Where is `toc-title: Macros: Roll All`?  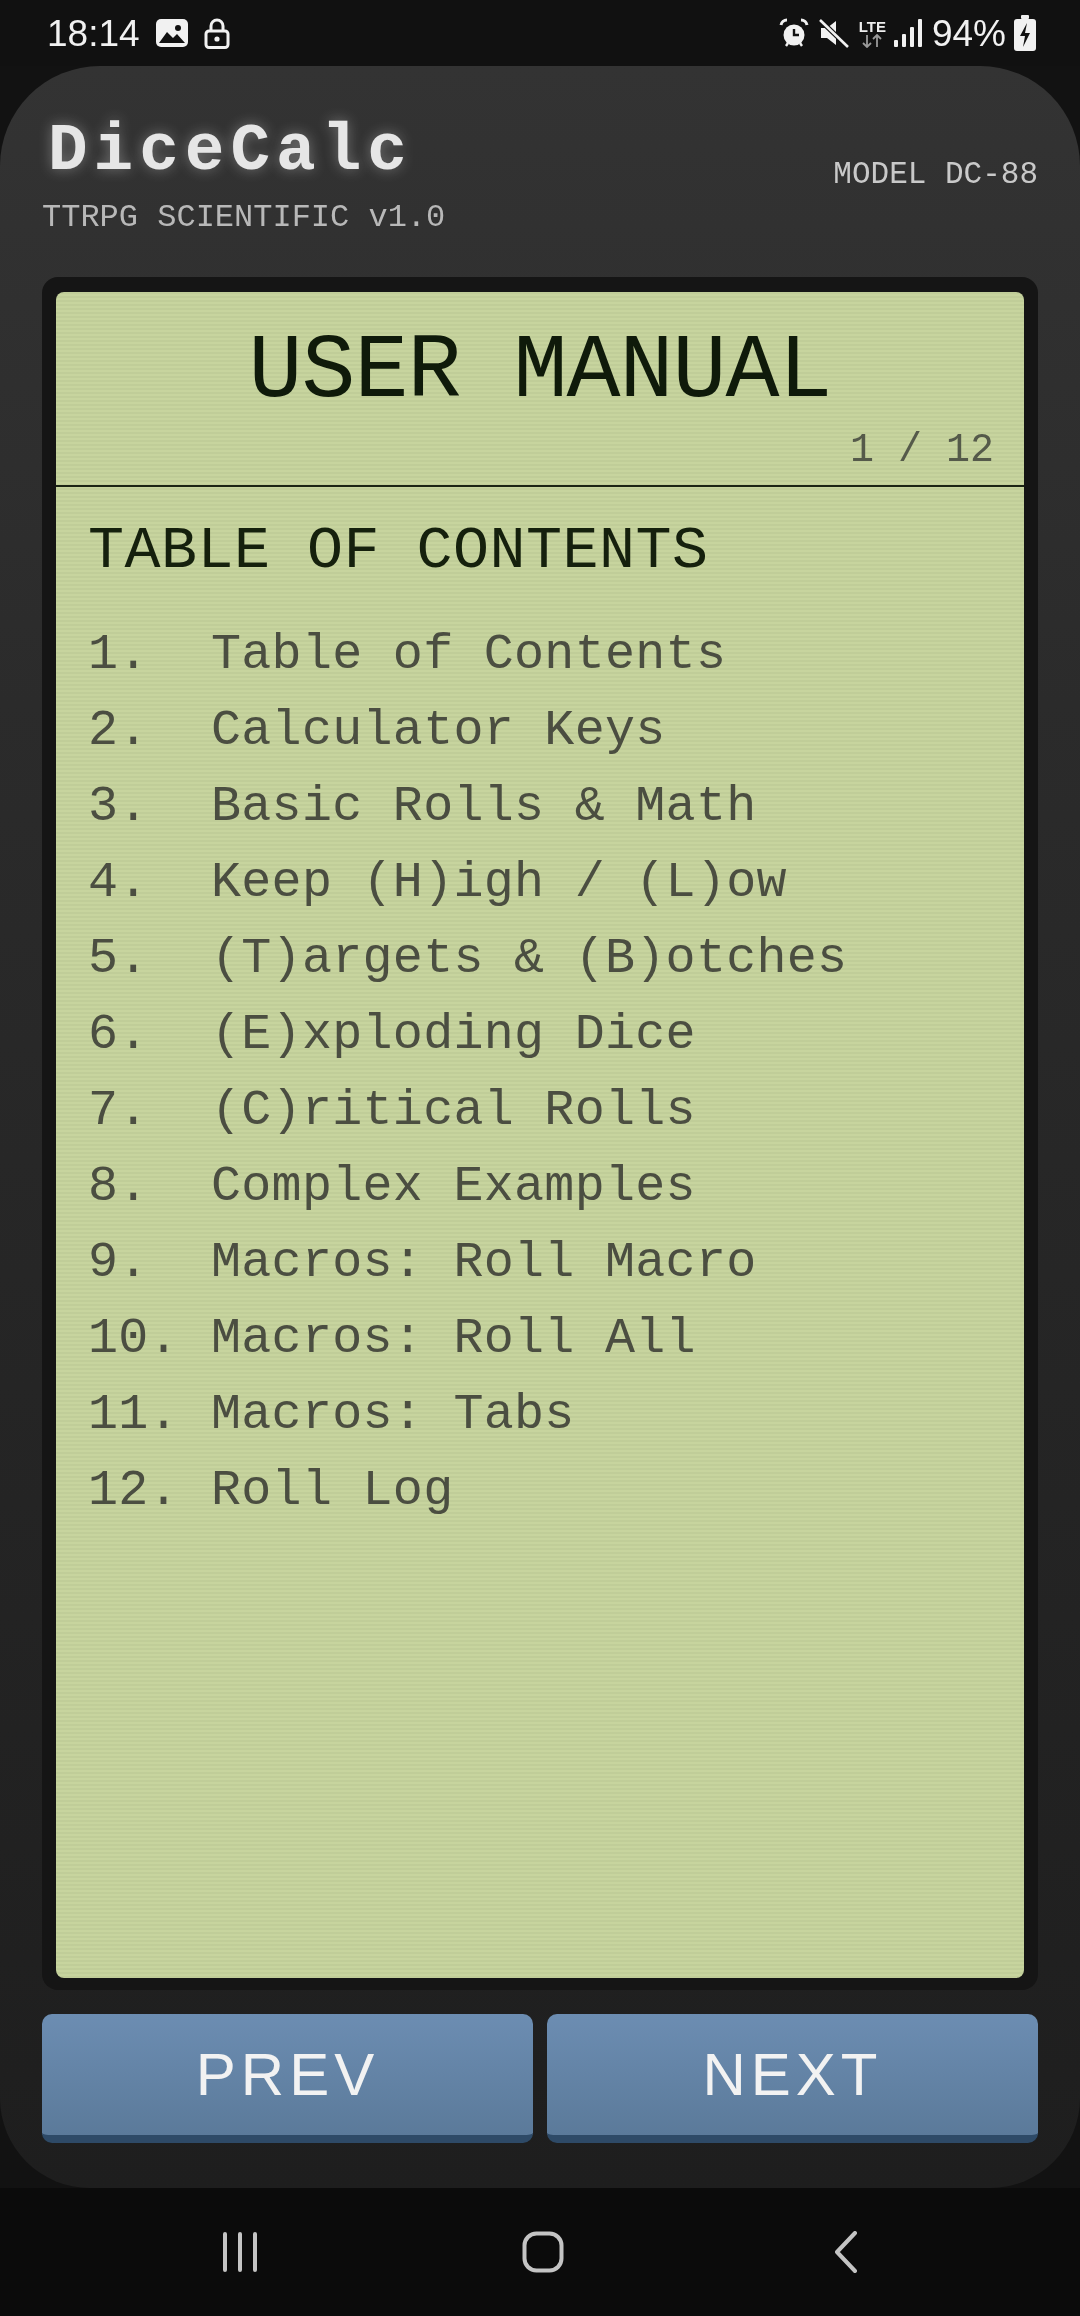
toc-title: Macros: Roll All is located at coordinates (453, 1338).